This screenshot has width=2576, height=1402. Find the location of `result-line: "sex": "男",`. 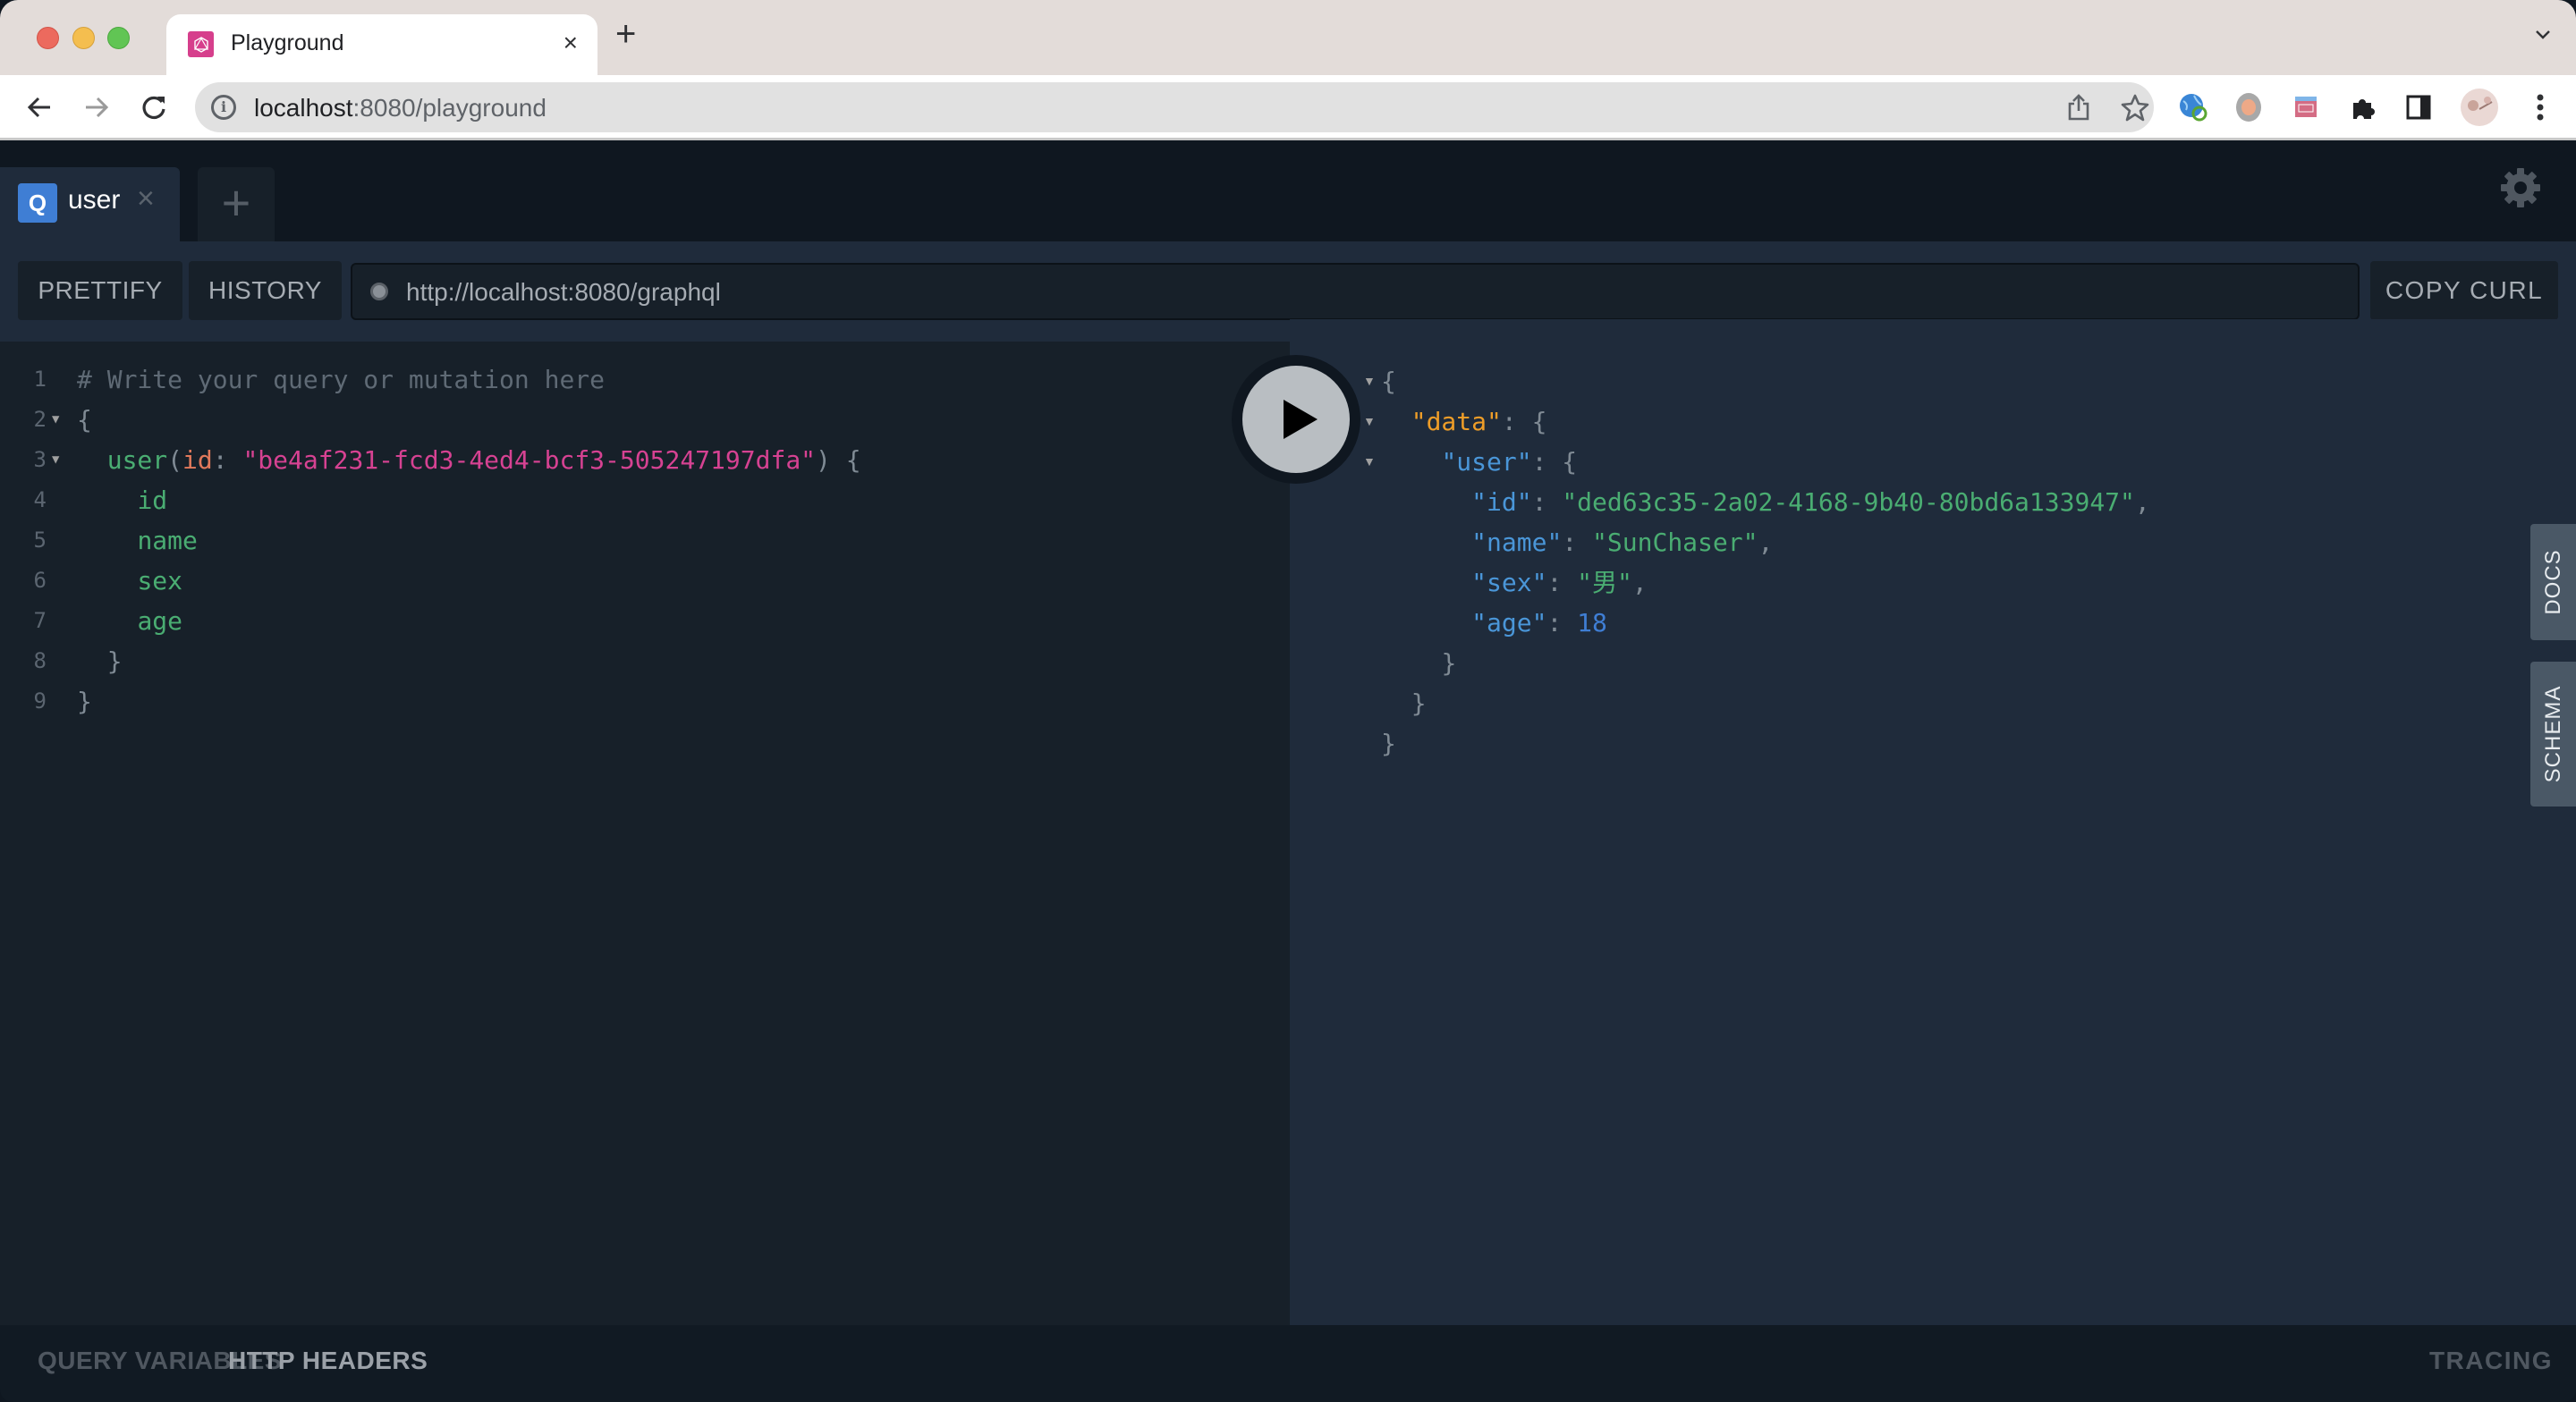

result-line: "sex": "男", is located at coordinates (1514, 582).